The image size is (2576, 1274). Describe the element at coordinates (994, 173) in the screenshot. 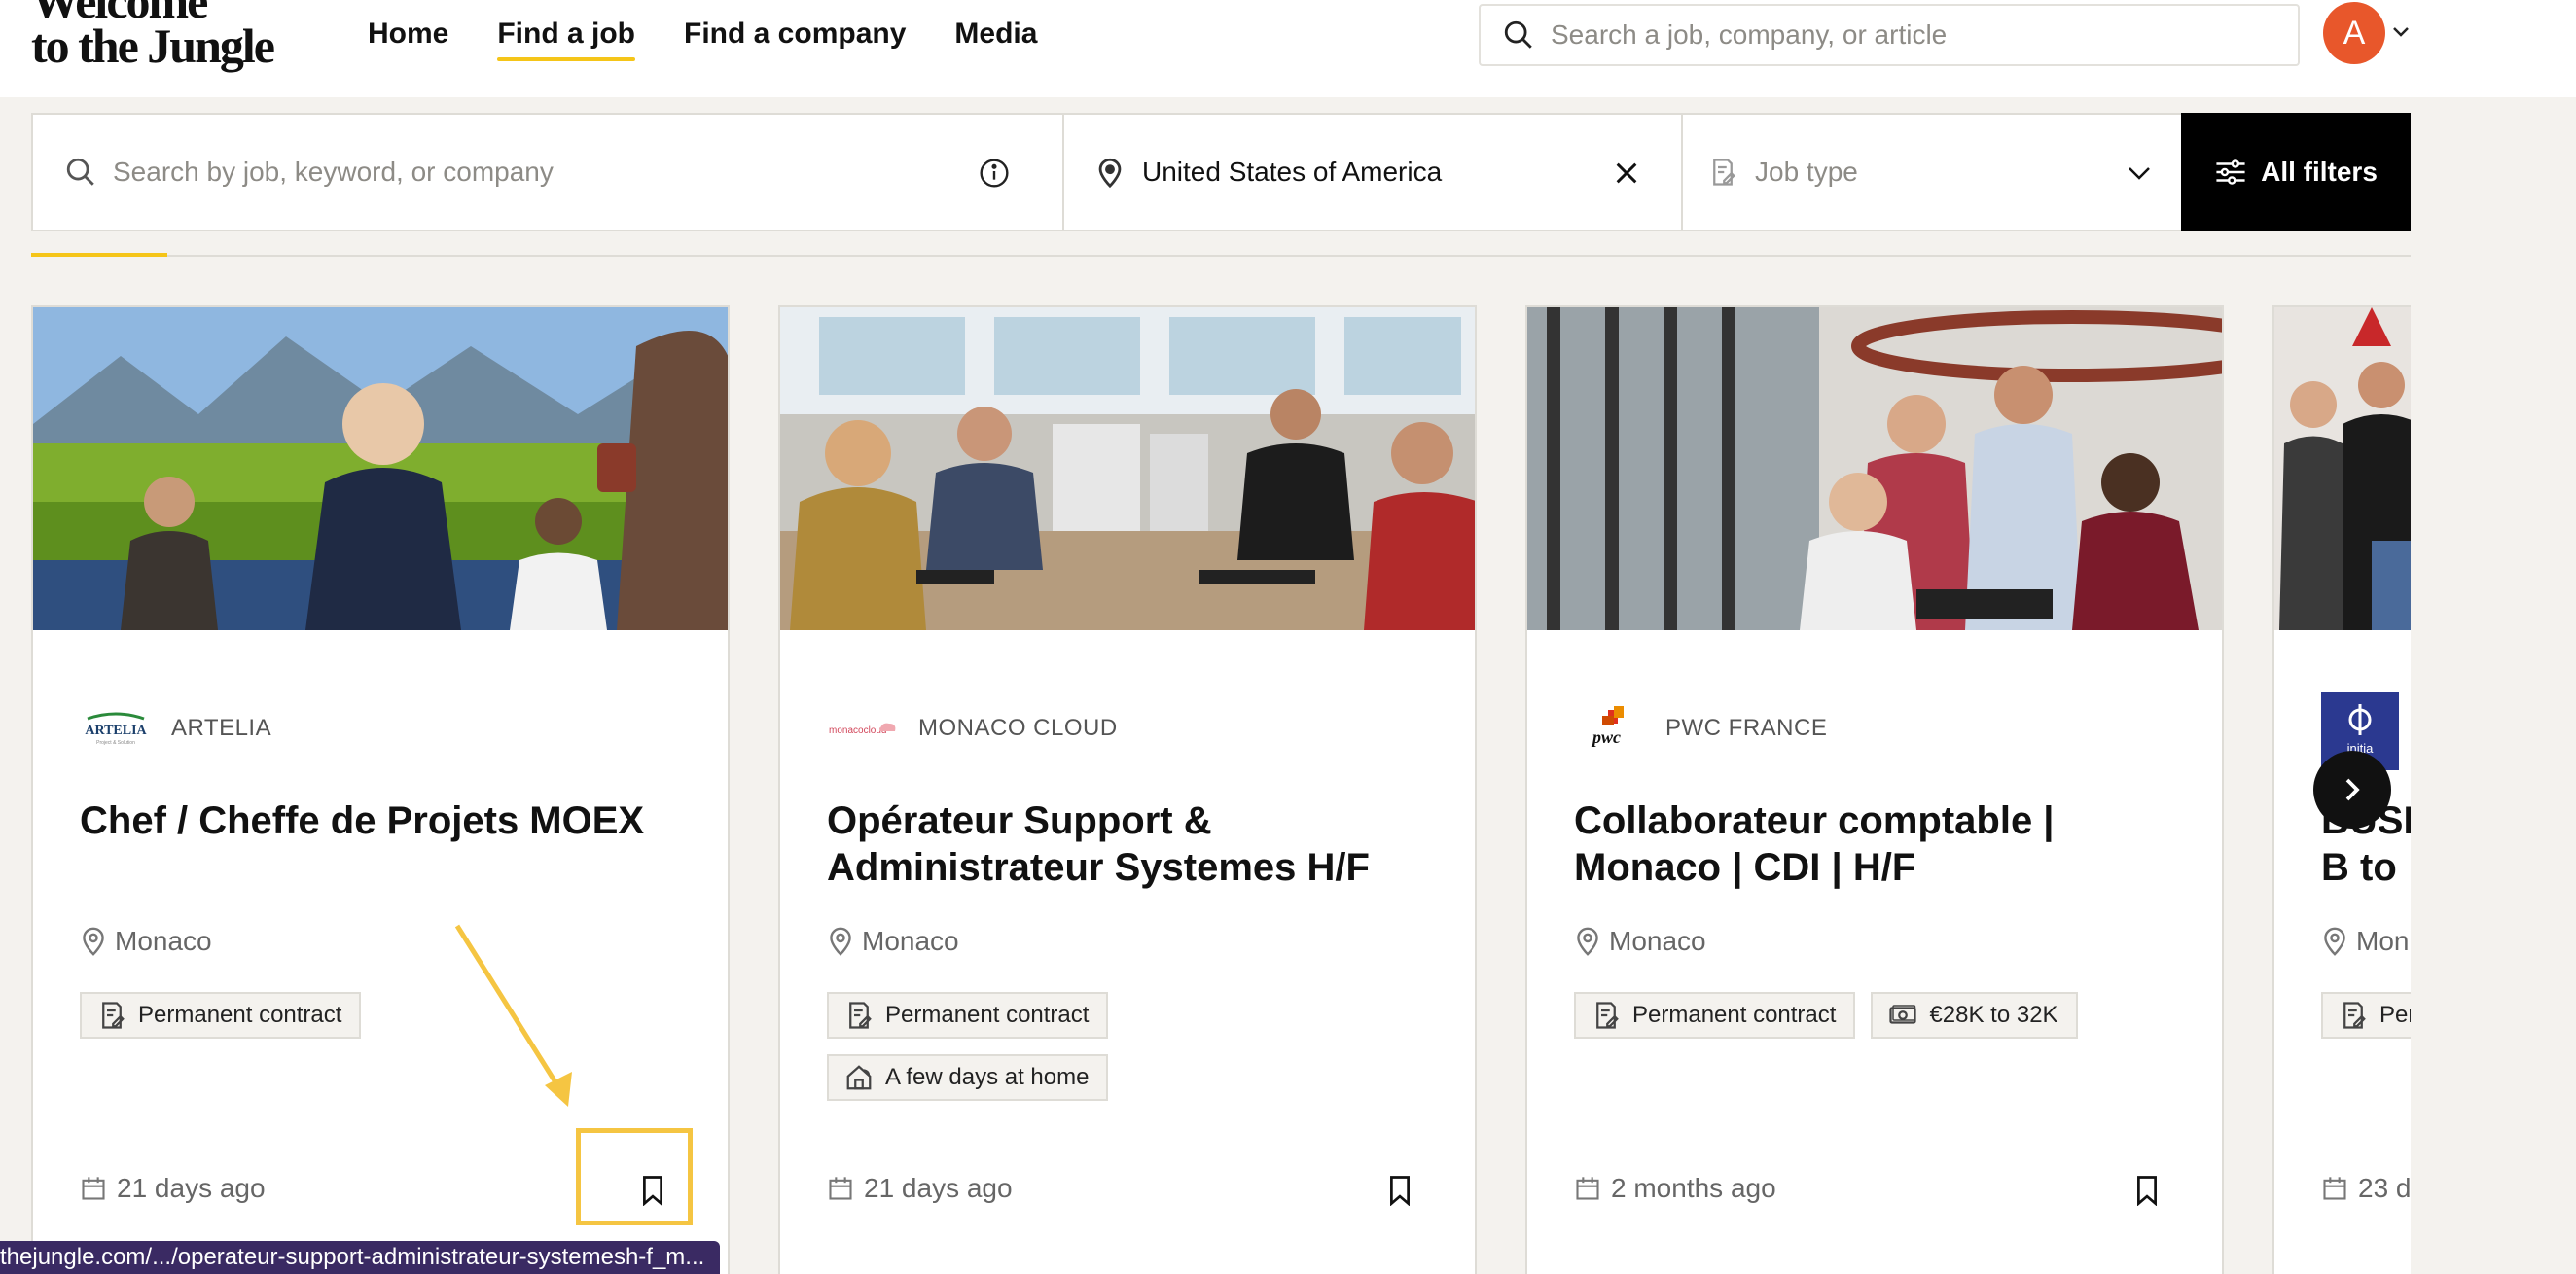

I see `info-icon` at that location.